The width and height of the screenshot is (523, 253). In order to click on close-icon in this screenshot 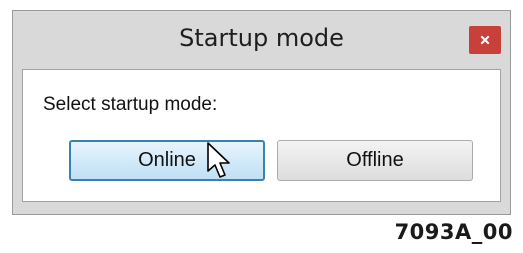, I will do `click(485, 40)`.